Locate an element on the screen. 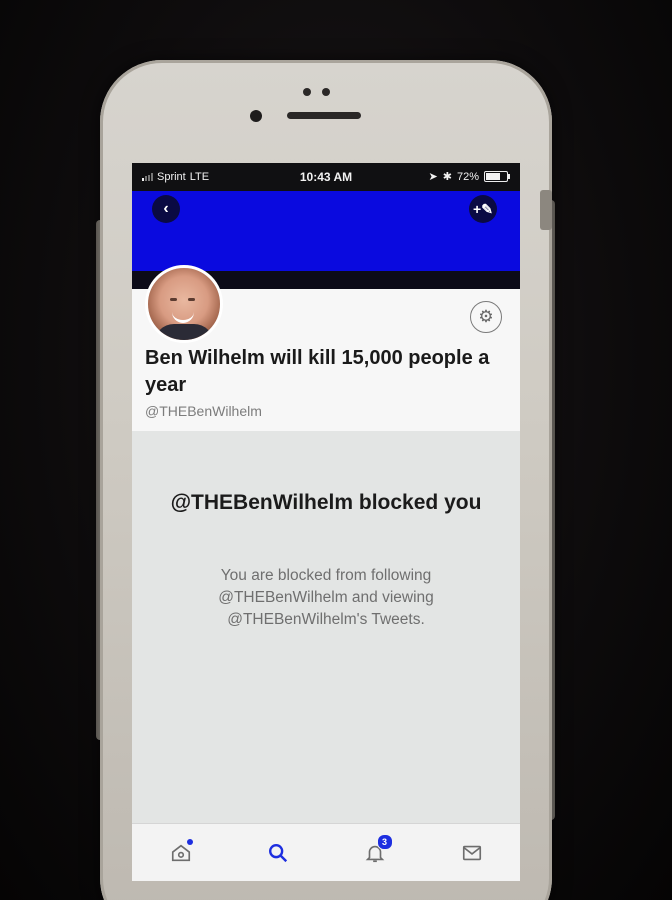 This screenshot has height=900, width=672. blocked-title: @THEBenWilhelm blocked you is located at coordinates (326, 502).